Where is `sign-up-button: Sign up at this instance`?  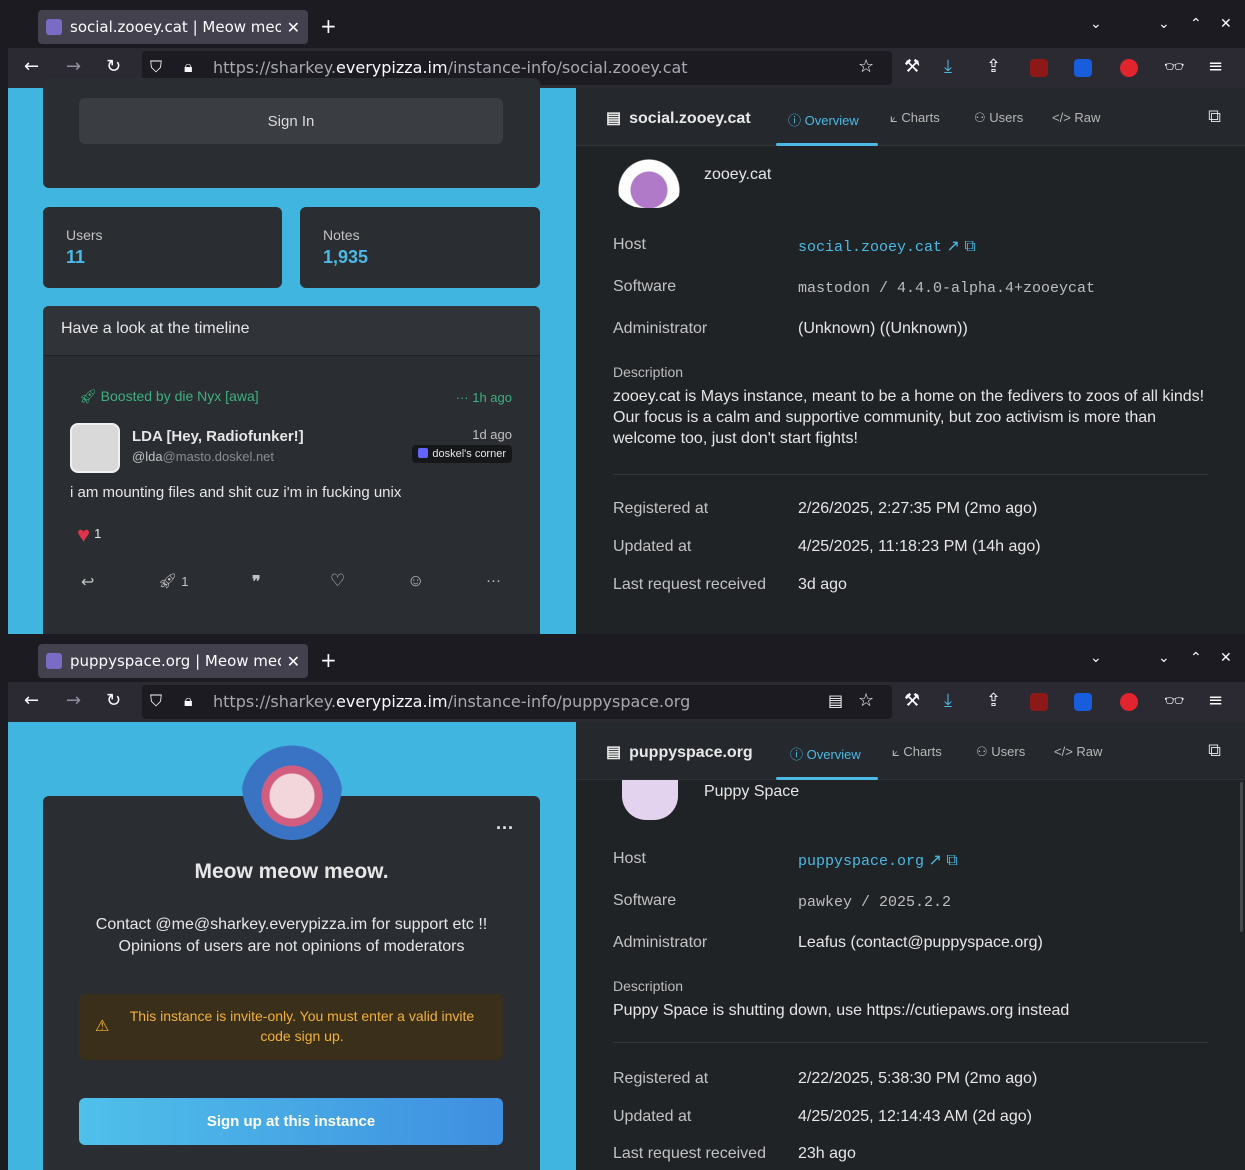 sign-up-button: Sign up at this instance is located at coordinates (291, 1121).